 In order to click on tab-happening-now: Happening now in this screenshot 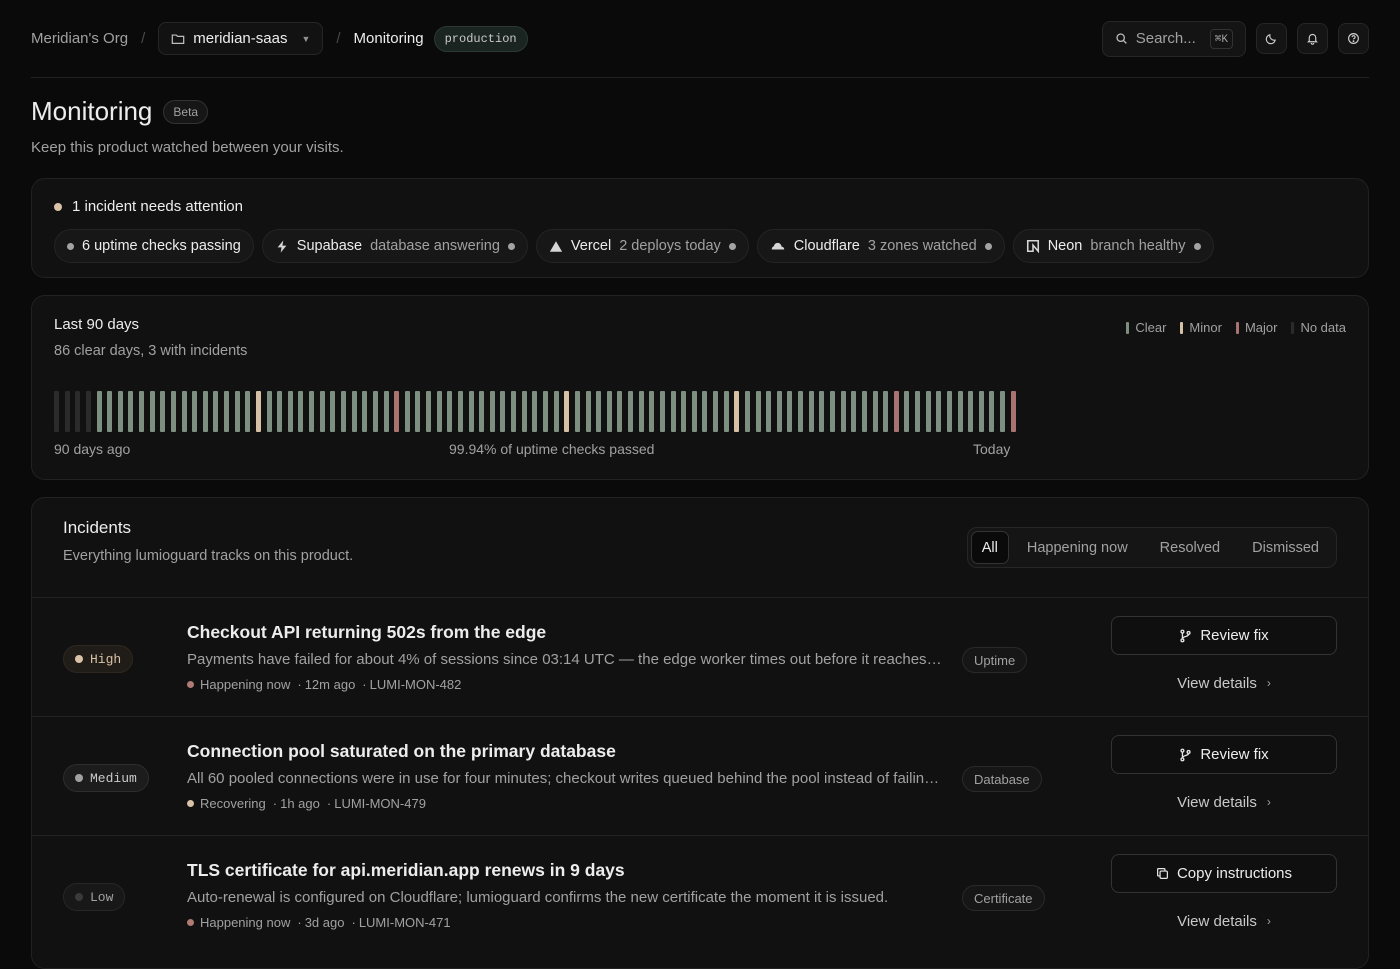, I will do `click(1077, 547)`.